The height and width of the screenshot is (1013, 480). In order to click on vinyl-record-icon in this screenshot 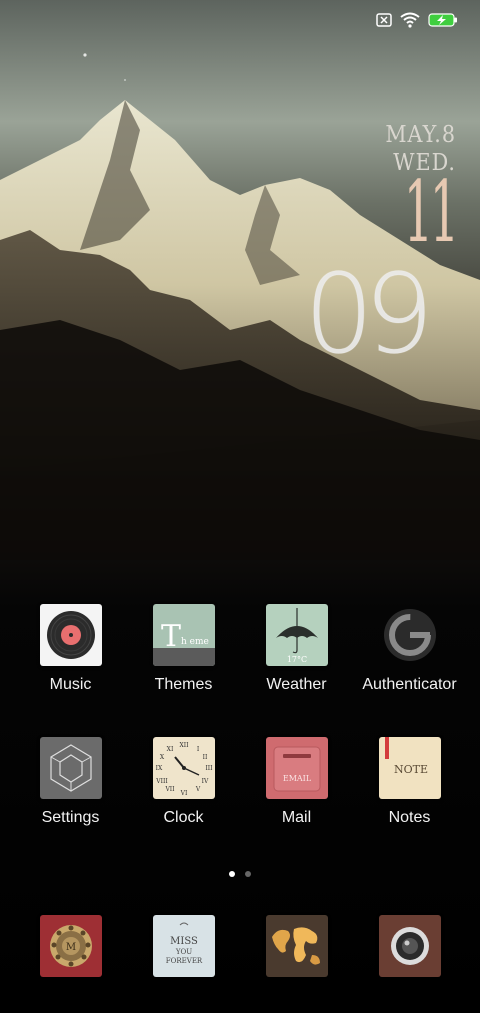, I will do `click(70, 635)`.